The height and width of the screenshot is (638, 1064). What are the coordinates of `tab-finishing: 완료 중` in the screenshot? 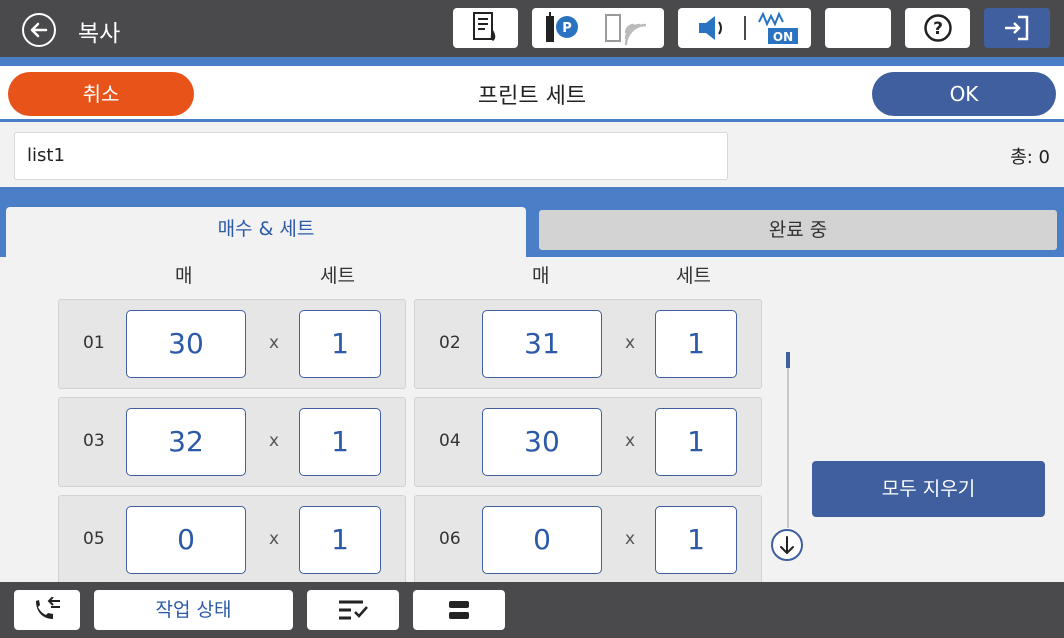 It's located at (798, 230).